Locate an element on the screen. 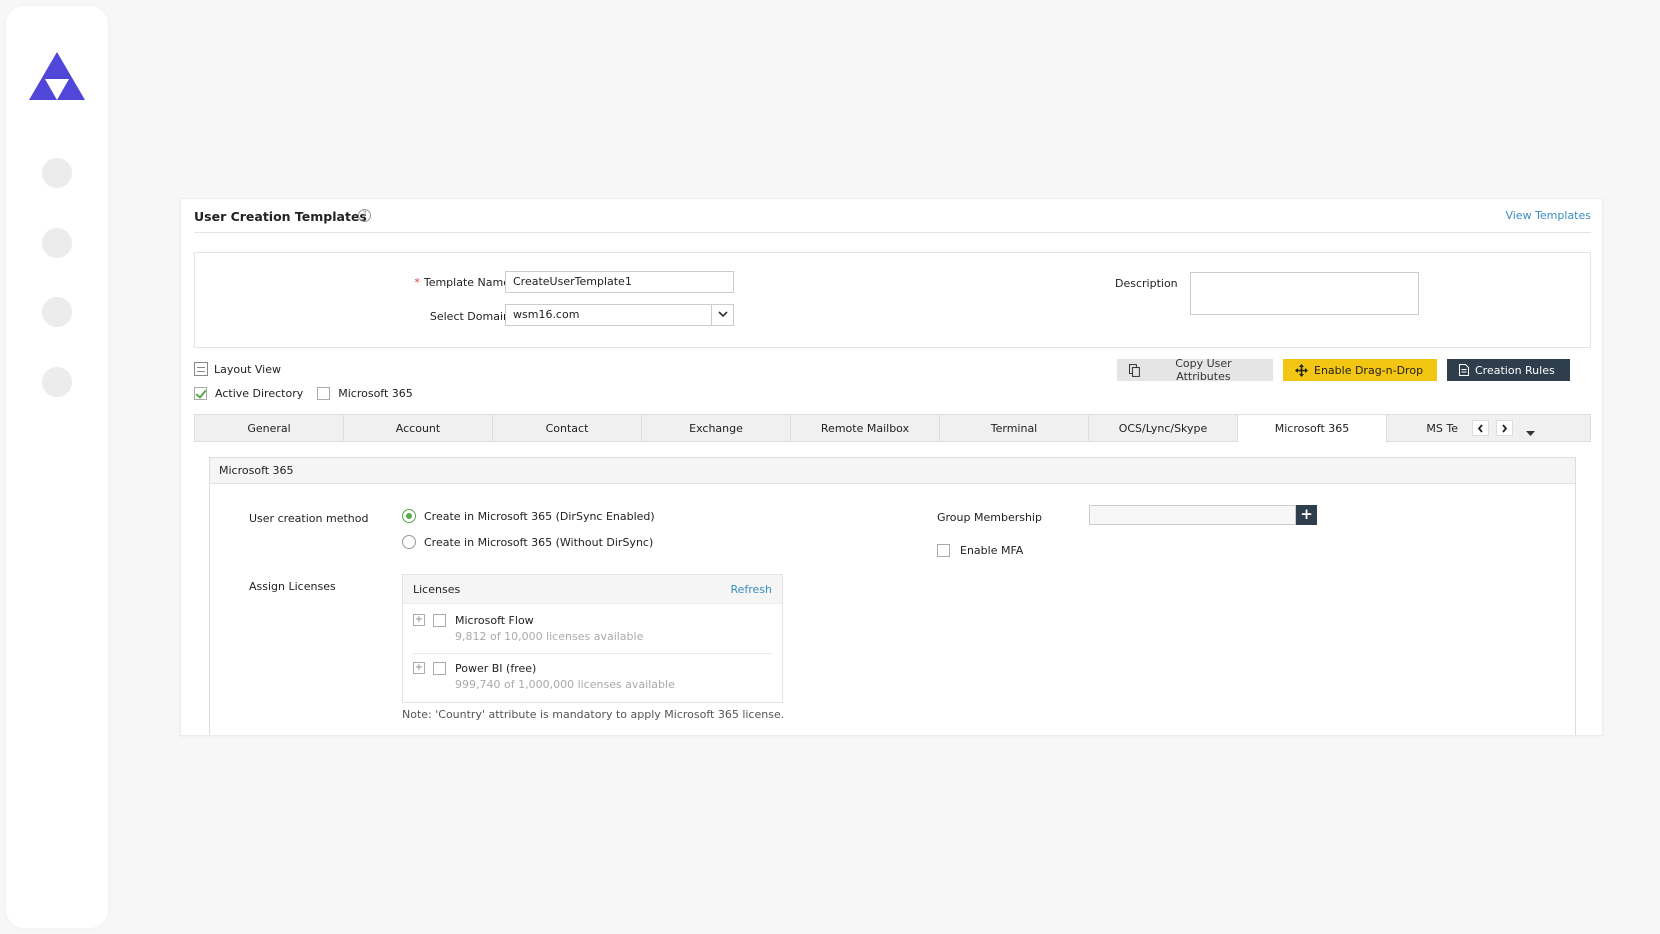  layout-view-label: Layout View is located at coordinates (247, 369).